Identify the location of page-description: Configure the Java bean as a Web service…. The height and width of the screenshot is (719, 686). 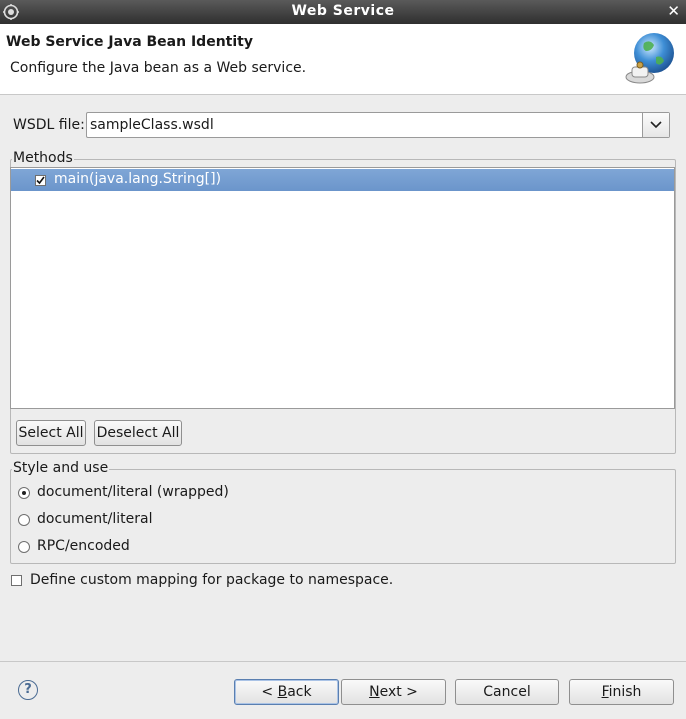
(158, 68).